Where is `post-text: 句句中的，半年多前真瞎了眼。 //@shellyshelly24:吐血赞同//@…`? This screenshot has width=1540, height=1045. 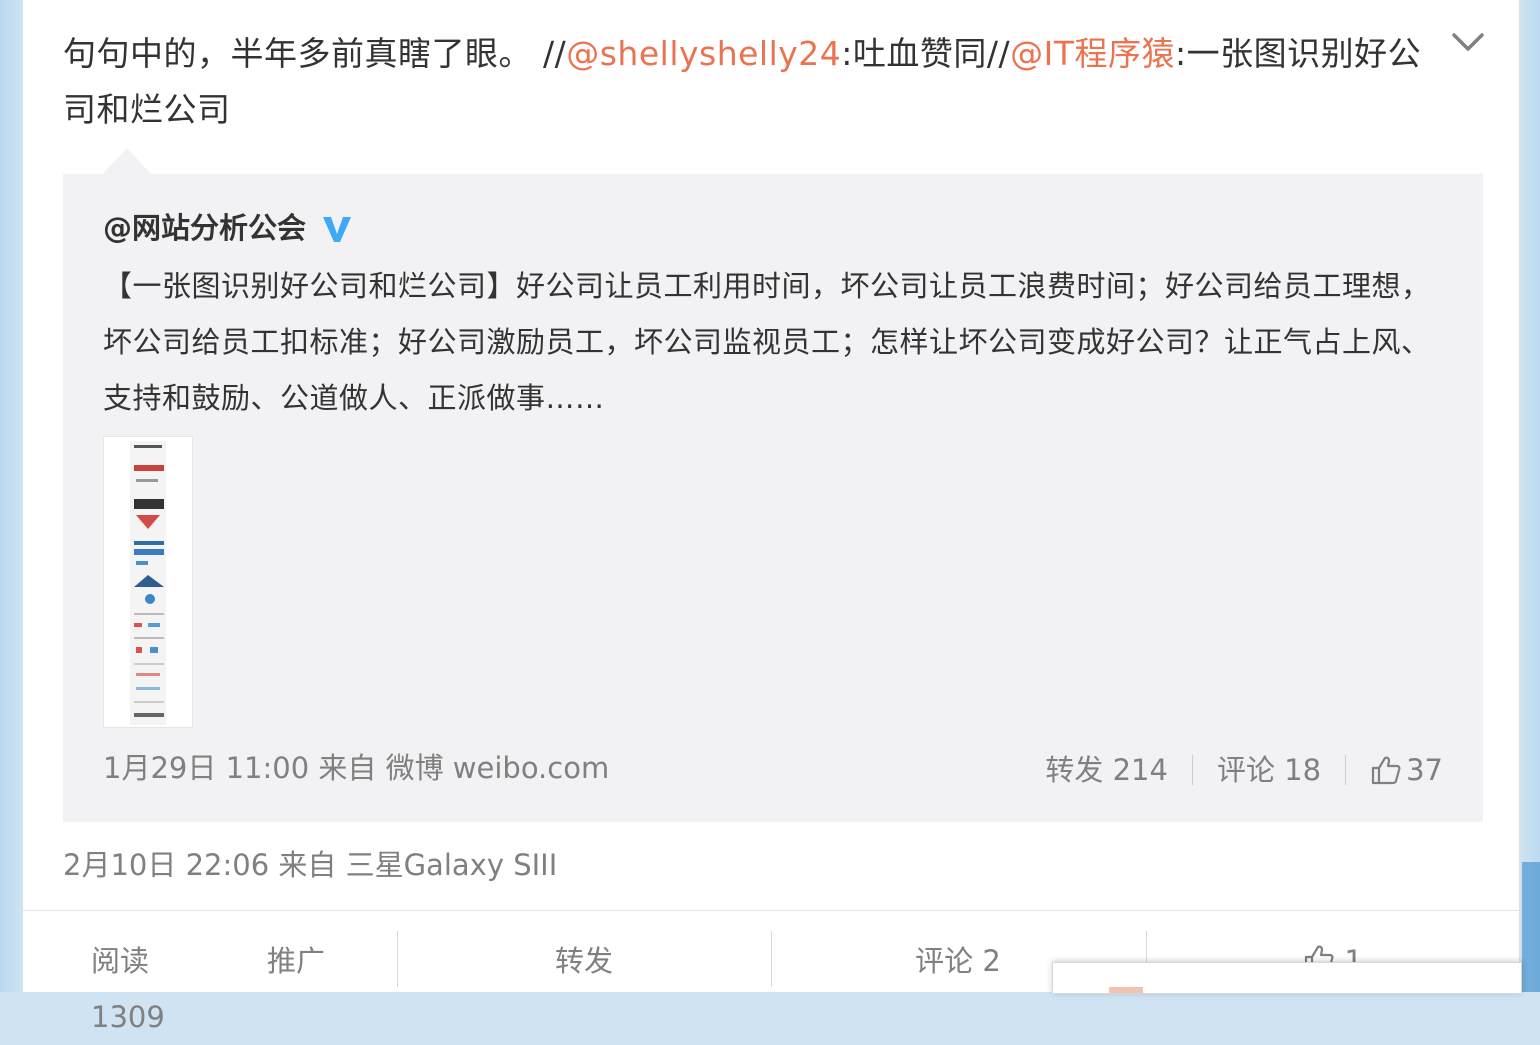
post-text: 句句中的，半年多前真瞎了眼。 //@shellyshelly24:吐血赞同//@… is located at coordinates (758, 82).